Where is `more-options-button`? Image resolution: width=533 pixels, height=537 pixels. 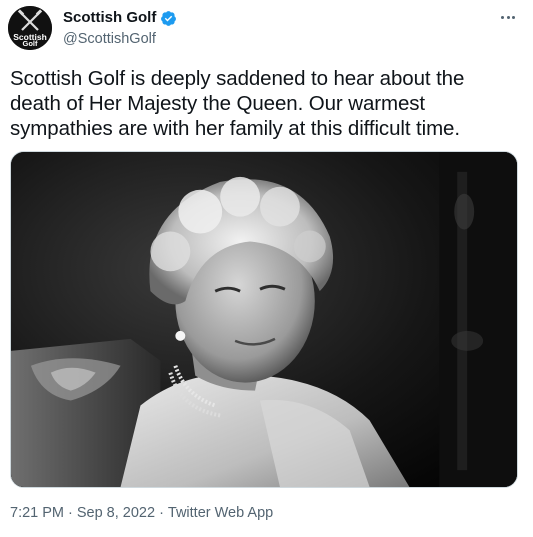
more-options-button is located at coordinates (508, 17).